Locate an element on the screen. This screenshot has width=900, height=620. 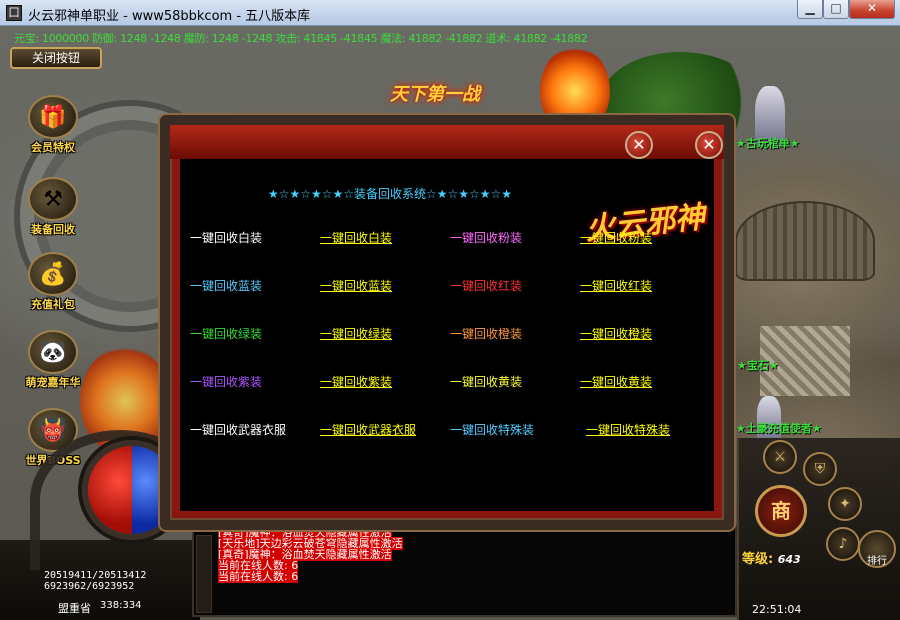
recycle-action-link: 一键回收特殊装 is located at coordinates (628, 429).